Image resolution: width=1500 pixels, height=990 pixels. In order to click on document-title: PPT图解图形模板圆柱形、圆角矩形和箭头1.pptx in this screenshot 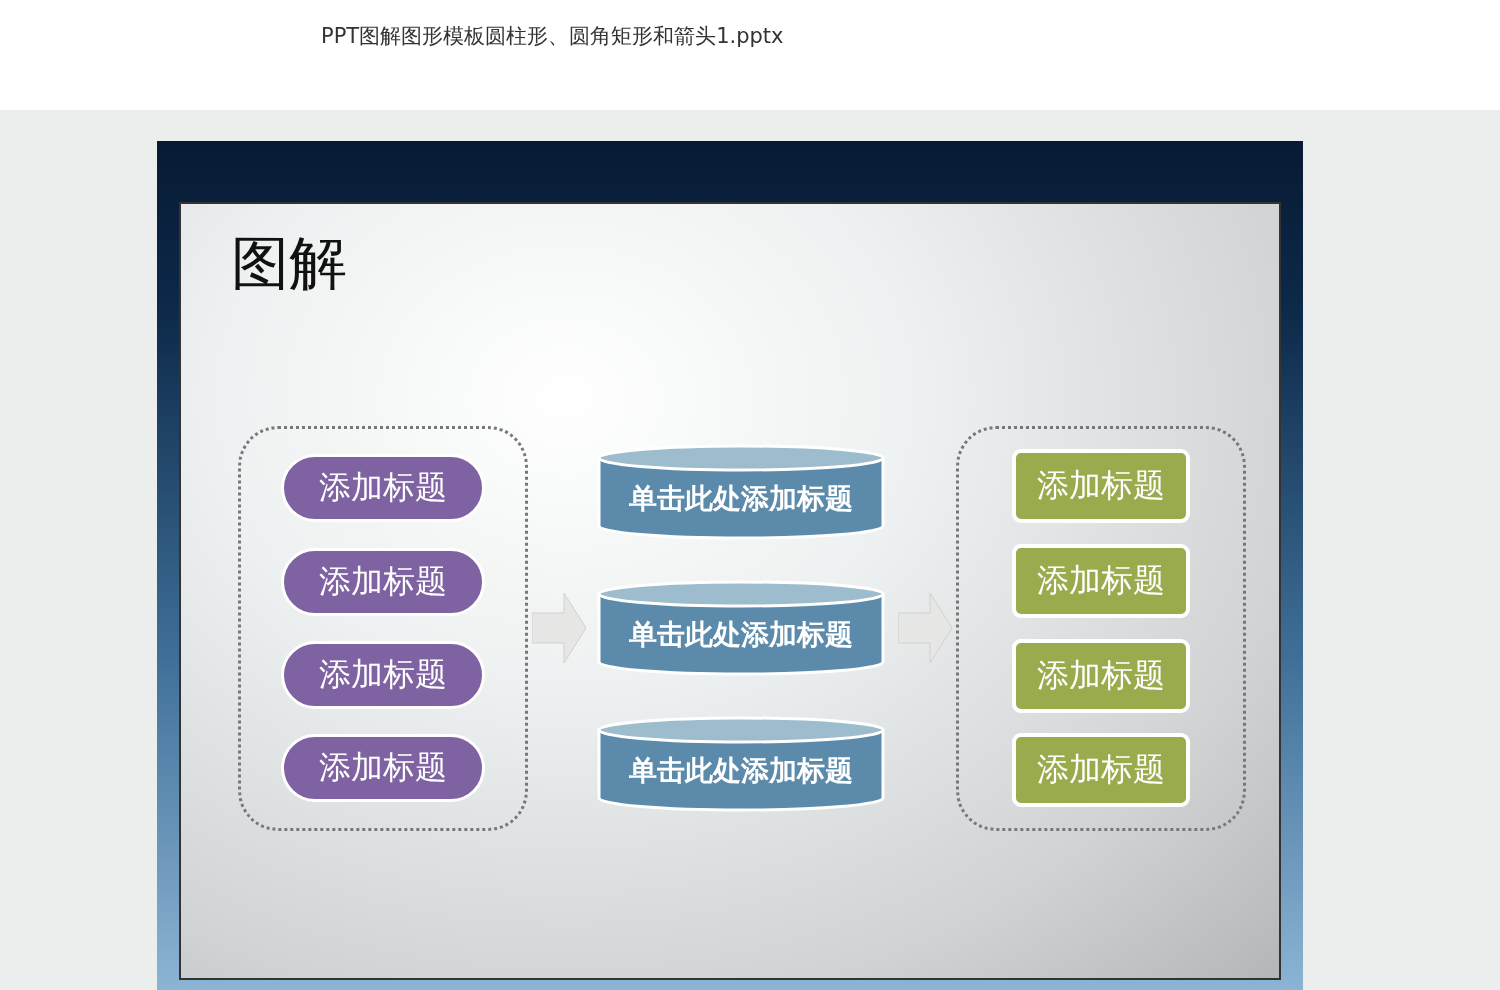, I will do `click(552, 36)`.